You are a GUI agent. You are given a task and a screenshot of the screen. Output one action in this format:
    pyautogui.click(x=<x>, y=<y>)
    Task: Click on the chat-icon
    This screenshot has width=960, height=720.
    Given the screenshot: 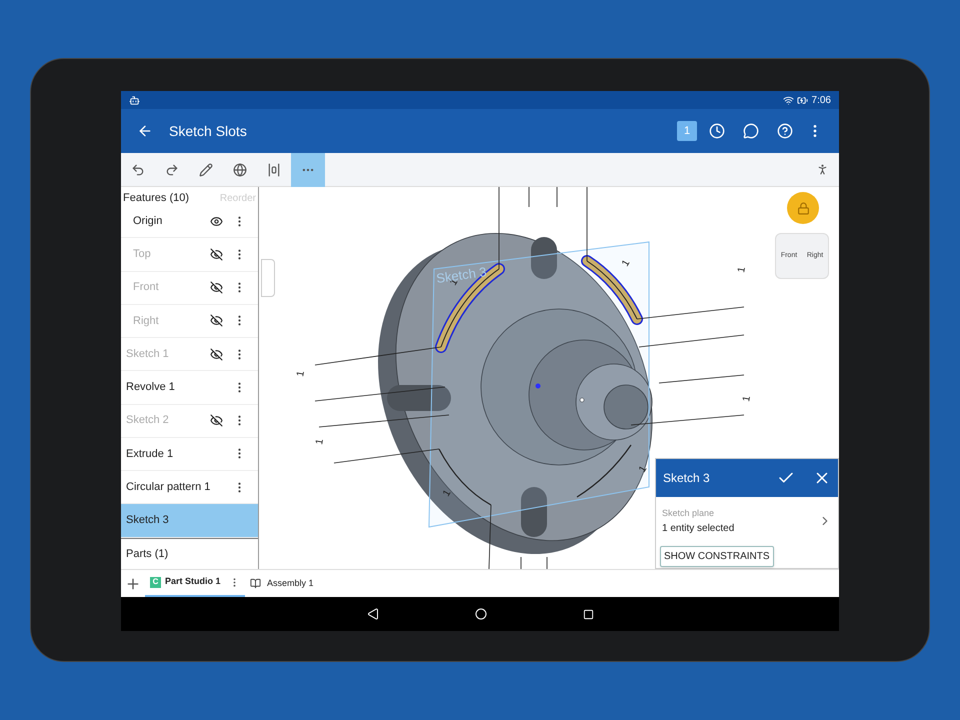 What is the action you would take?
    pyautogui.click(x=751, y=131)
    